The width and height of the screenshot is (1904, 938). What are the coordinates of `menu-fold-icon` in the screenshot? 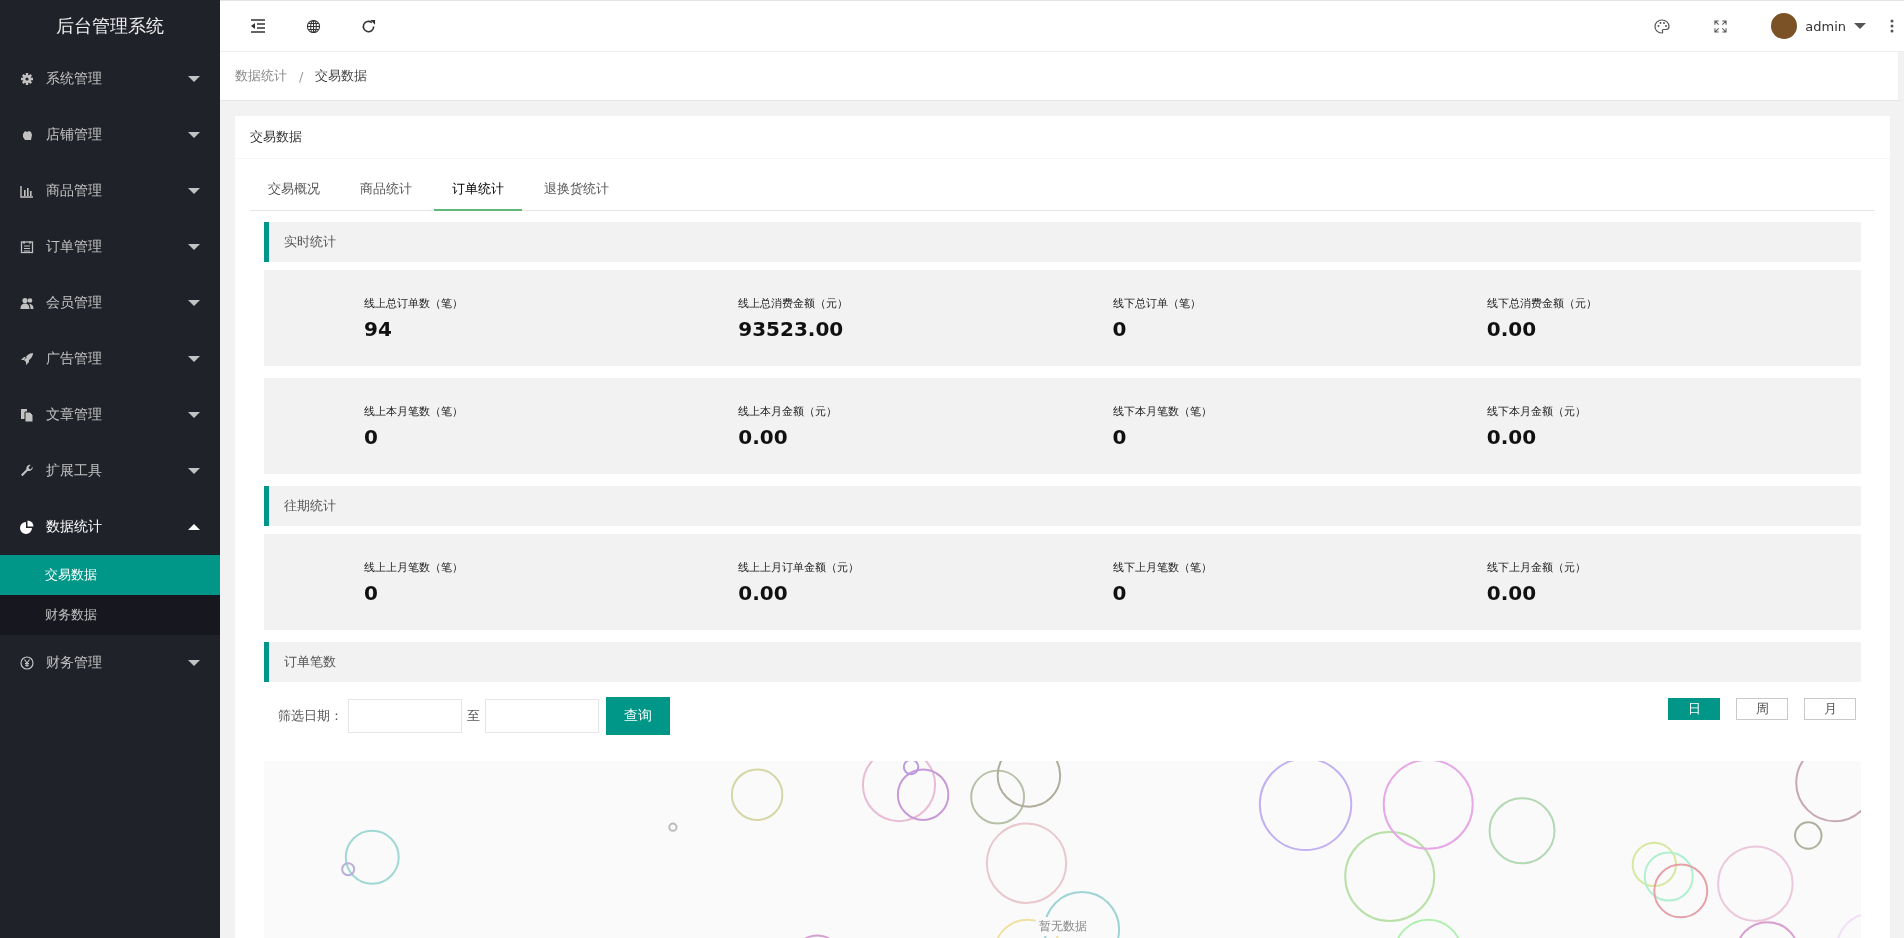 It's located at (258, 26).